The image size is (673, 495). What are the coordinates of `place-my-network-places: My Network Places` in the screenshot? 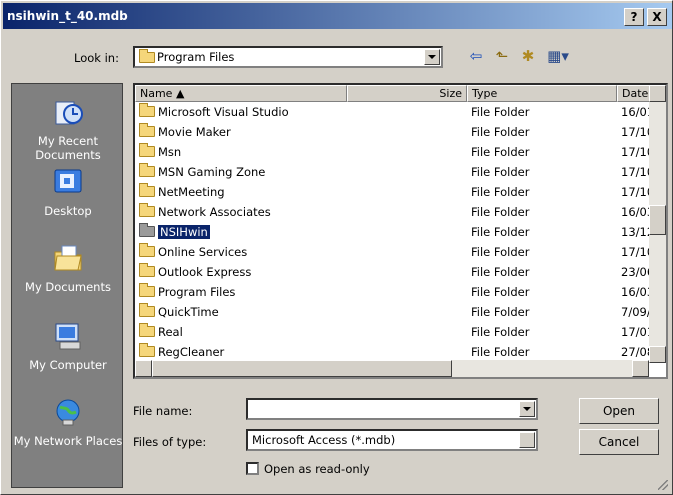 It's located at (68, 422).